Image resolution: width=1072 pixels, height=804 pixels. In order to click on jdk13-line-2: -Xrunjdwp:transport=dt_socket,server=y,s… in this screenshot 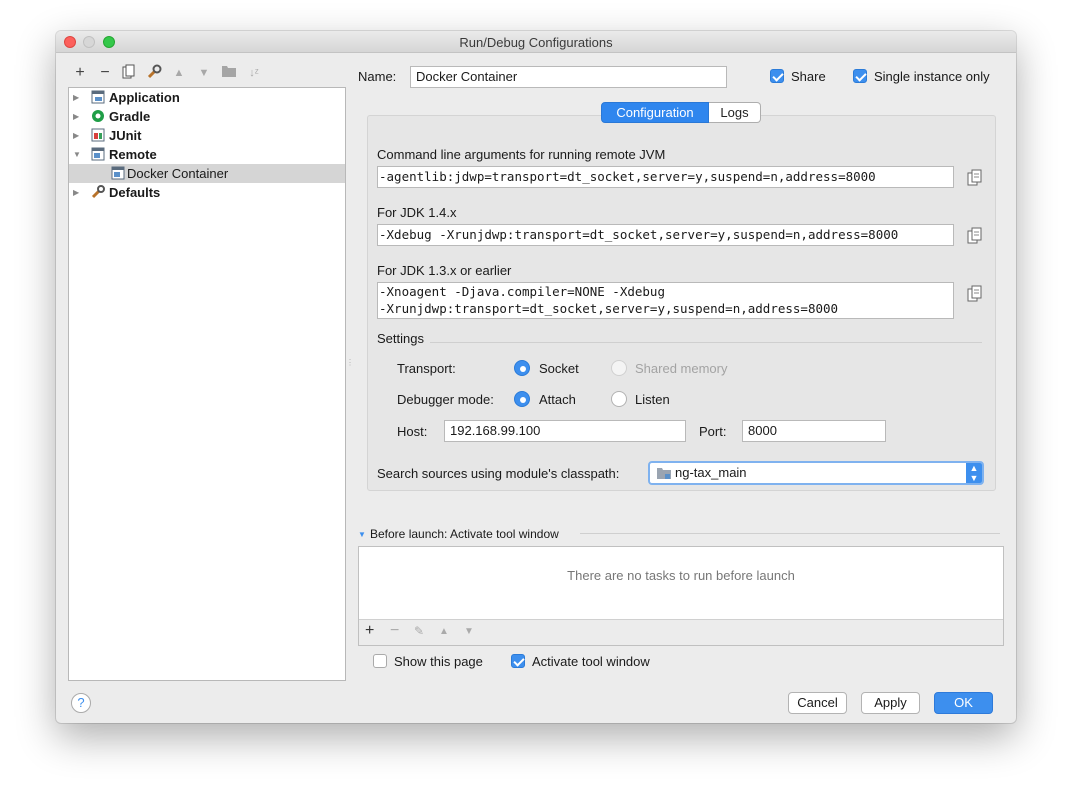, I will do `click(609, 308)`.